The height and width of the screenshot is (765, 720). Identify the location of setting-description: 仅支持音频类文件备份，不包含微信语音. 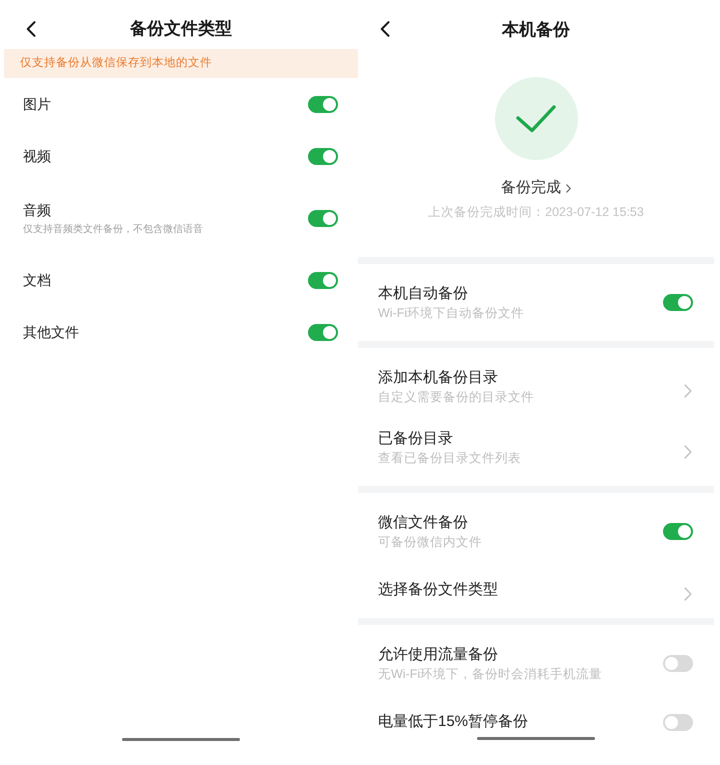
(113, 229).